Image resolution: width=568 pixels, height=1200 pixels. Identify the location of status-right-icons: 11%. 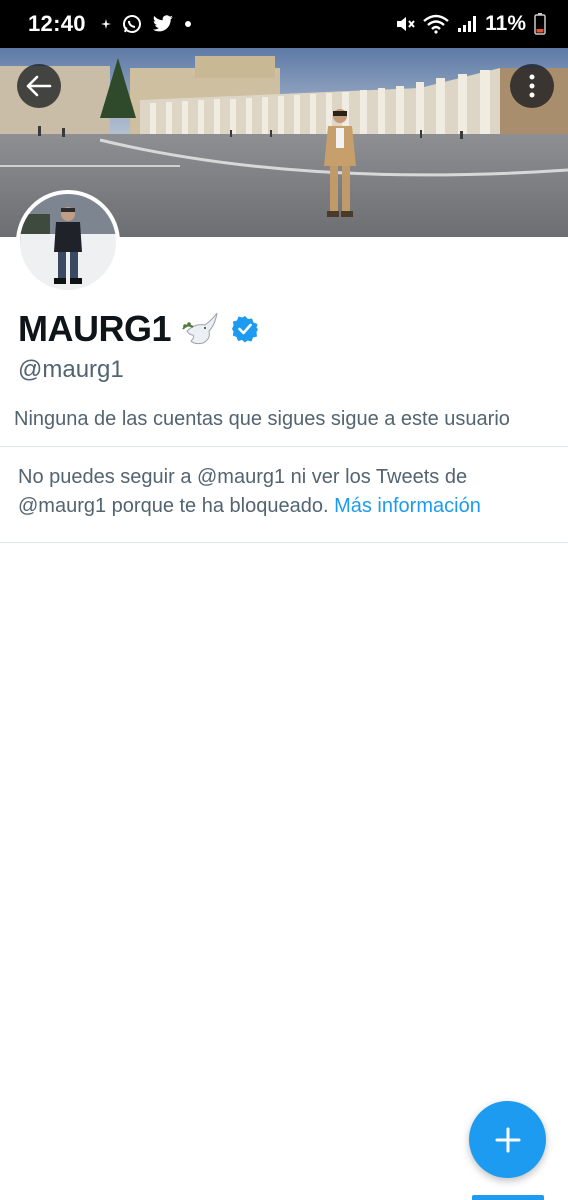
(470, 24).